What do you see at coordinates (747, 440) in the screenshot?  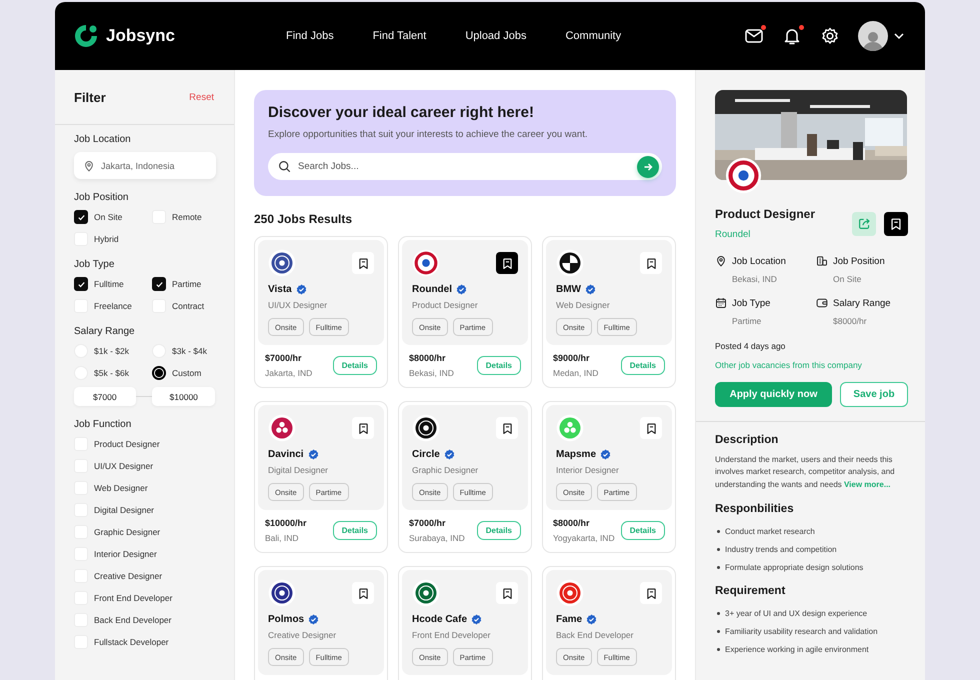 I see `section-title: Description` at bounding box center [747, 440].